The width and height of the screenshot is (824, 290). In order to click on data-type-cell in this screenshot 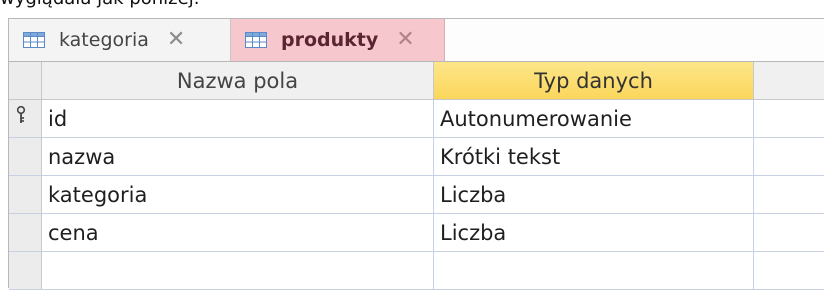, I will do `click(594, 271)`.